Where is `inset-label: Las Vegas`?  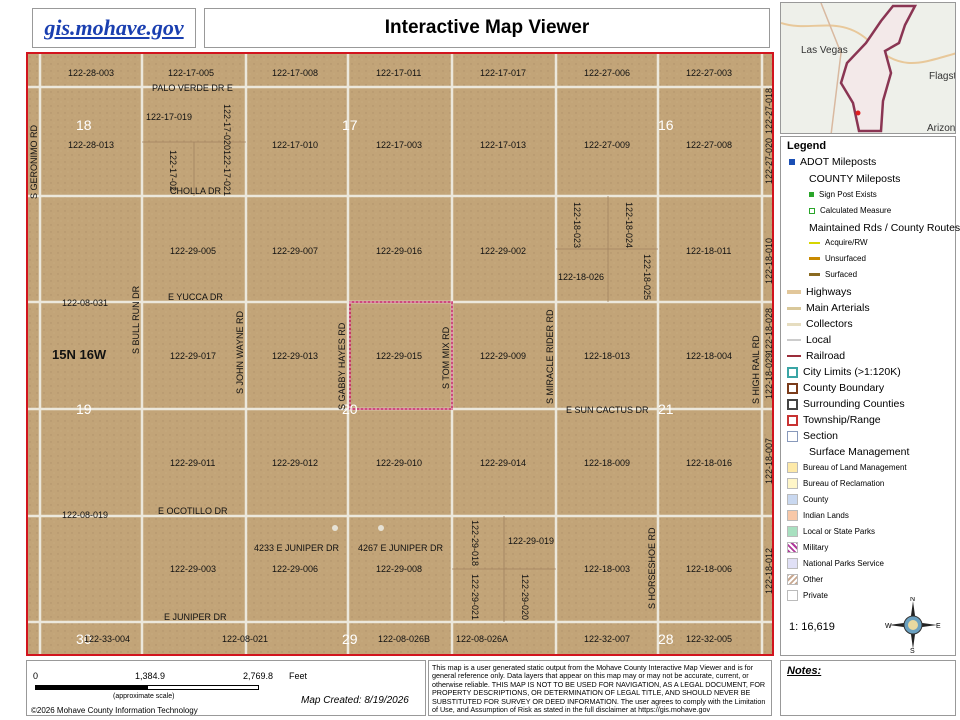
inset-label: Las Vegas is located at coordinates (824, 50).